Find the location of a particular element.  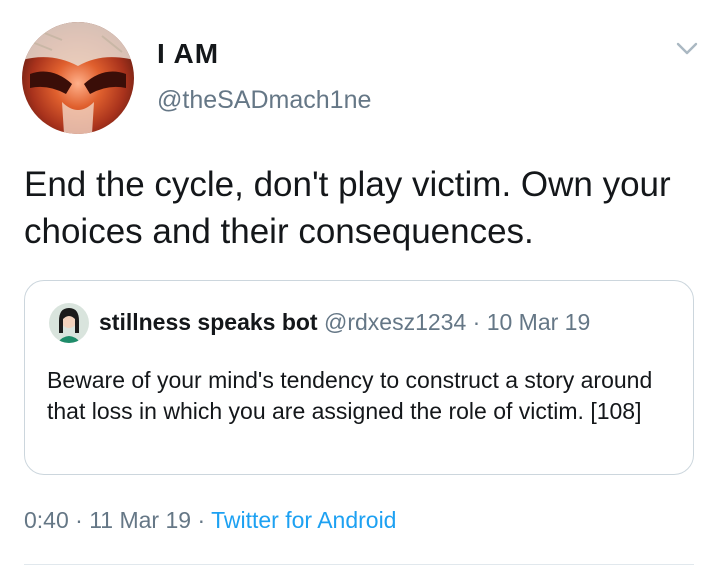

author-handle: @theSADmach1ne is located at coordinates (264, 100).